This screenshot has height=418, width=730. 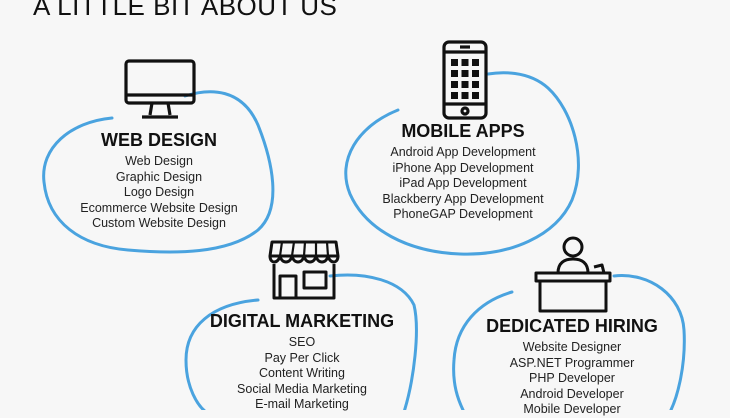 I want to click on list-item: Pay Per Click, so click(x=302, y=357).